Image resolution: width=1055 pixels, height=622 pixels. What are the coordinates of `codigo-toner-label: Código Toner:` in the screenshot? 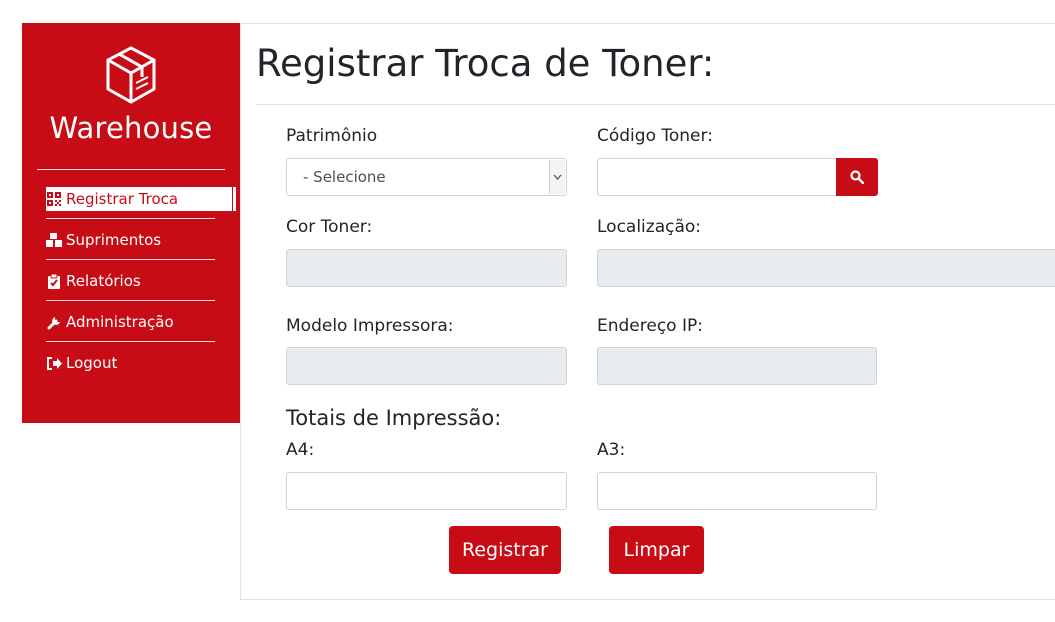 It's located at (655, 136).